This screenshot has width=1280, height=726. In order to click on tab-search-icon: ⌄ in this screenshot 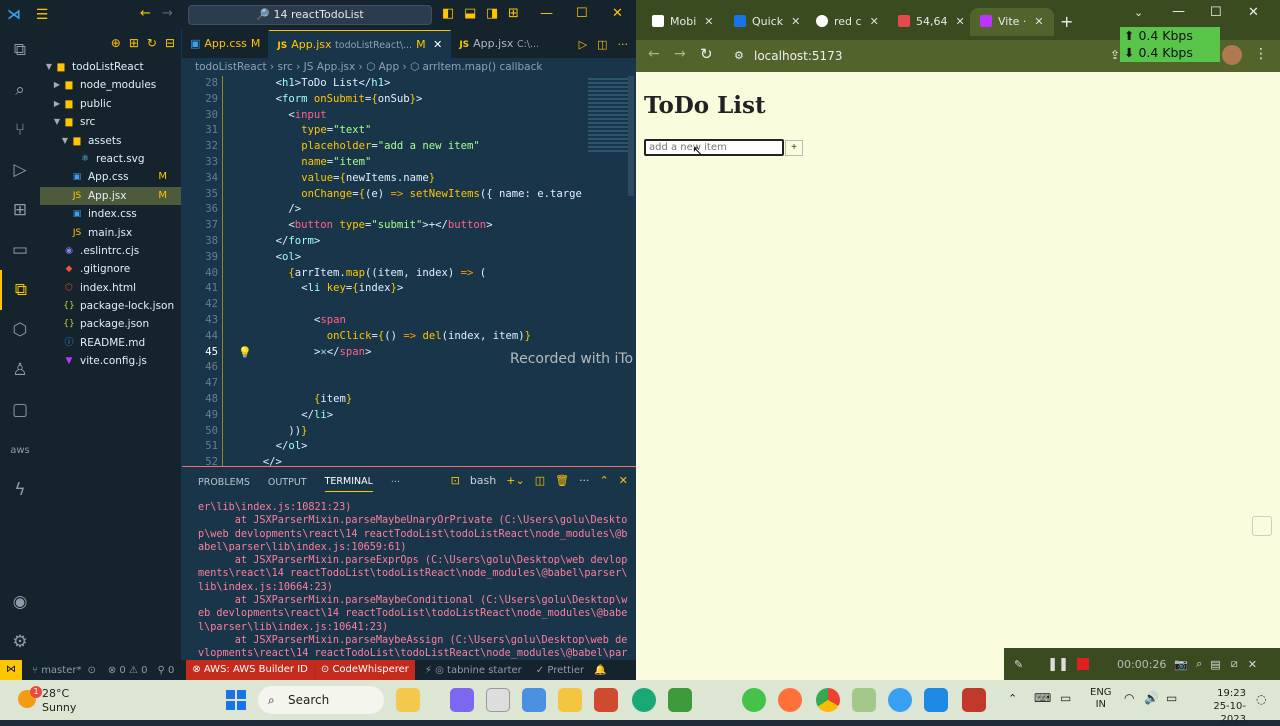, I will do `click(1138, 12)`.